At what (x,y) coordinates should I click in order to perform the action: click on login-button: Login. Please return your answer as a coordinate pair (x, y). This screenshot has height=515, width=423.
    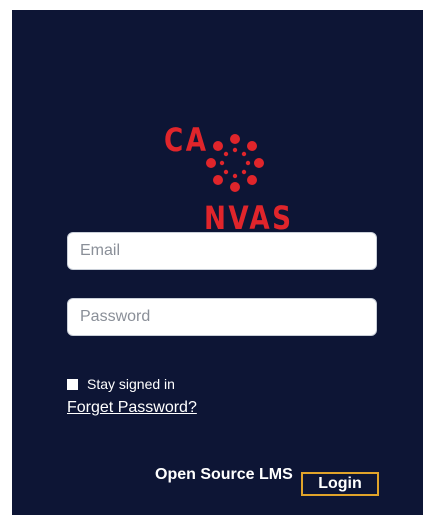
    Looking at the image, I should click on (340, 484).